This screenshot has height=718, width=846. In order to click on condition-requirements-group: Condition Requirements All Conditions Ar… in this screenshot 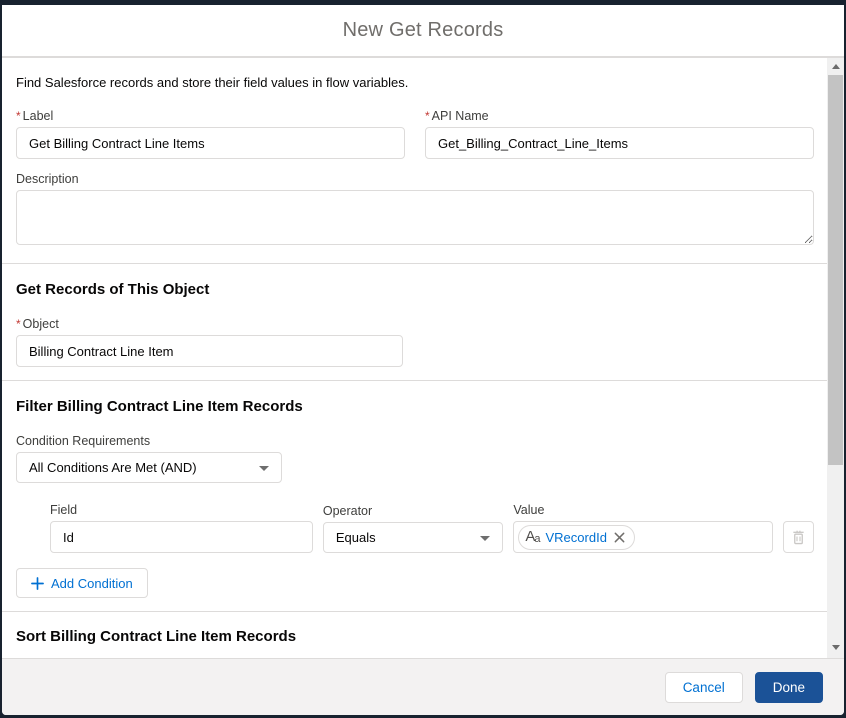, I will do `click(149, 458)`.